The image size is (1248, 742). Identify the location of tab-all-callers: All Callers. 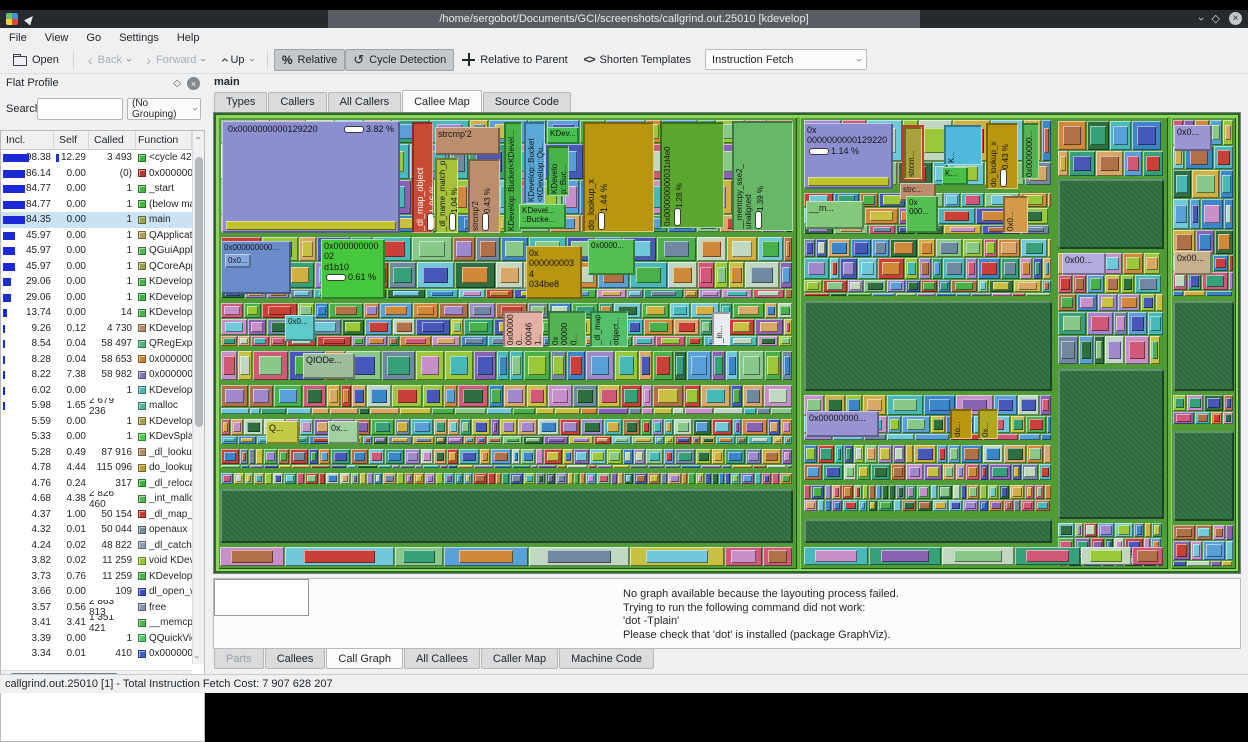
(364, 102).